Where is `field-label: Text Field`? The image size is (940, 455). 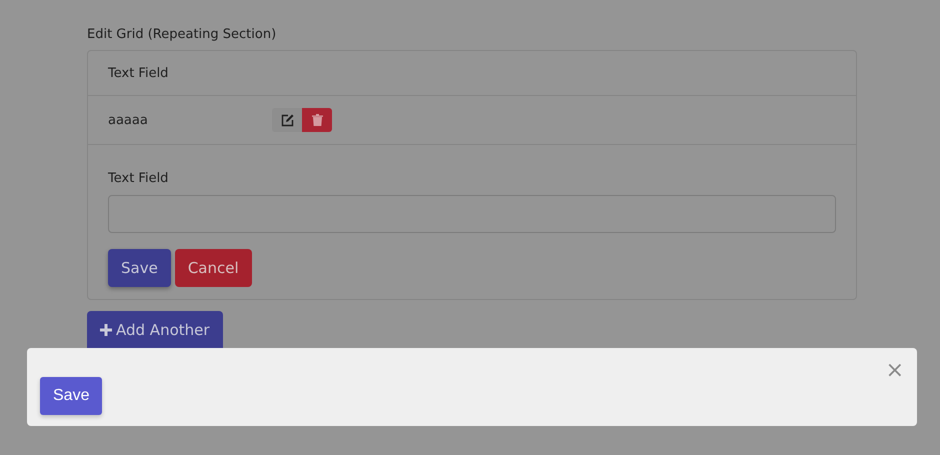 field-label: Text Field is located at coordinates (138, 178).